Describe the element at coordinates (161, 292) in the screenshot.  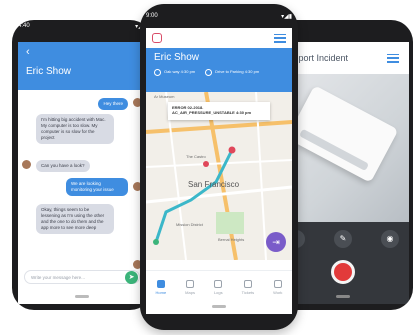
I see `tab-label: Home` at that location.